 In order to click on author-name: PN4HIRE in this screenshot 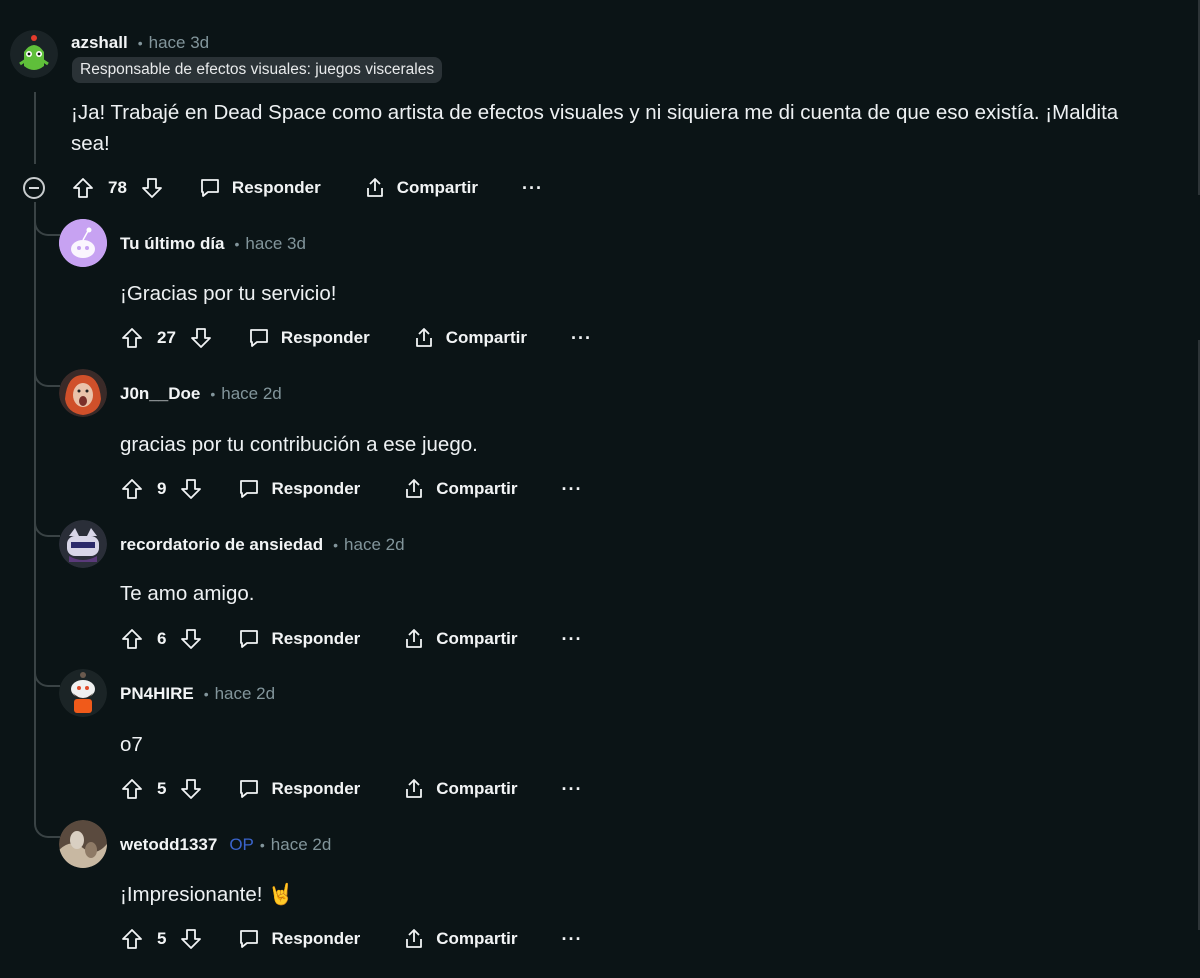, I will do `click(157, 694)`.